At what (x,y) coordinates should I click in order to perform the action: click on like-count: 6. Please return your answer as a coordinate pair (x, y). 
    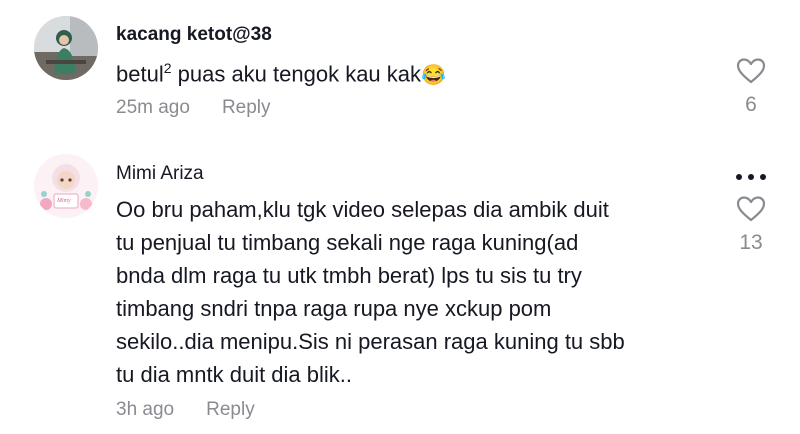
    Looking at the image, I should click on (751, 104).